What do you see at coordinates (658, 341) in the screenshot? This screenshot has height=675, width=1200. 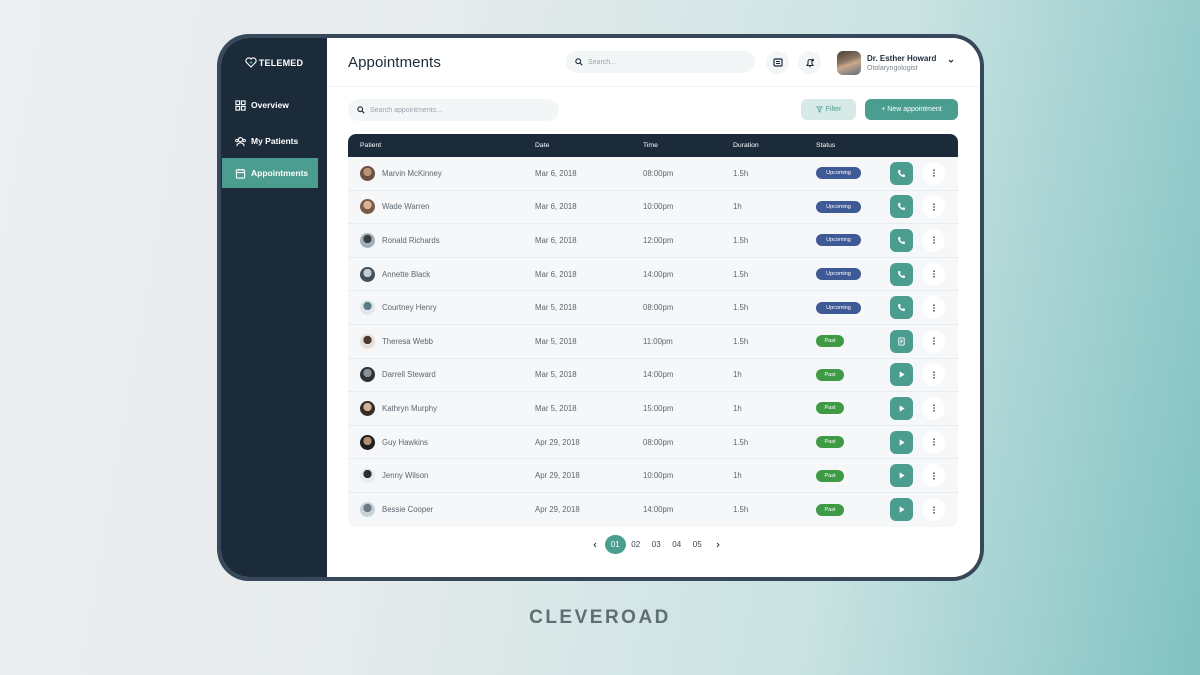 I see `appointment-time: 11:00pm` at bounding box center [658, 341].